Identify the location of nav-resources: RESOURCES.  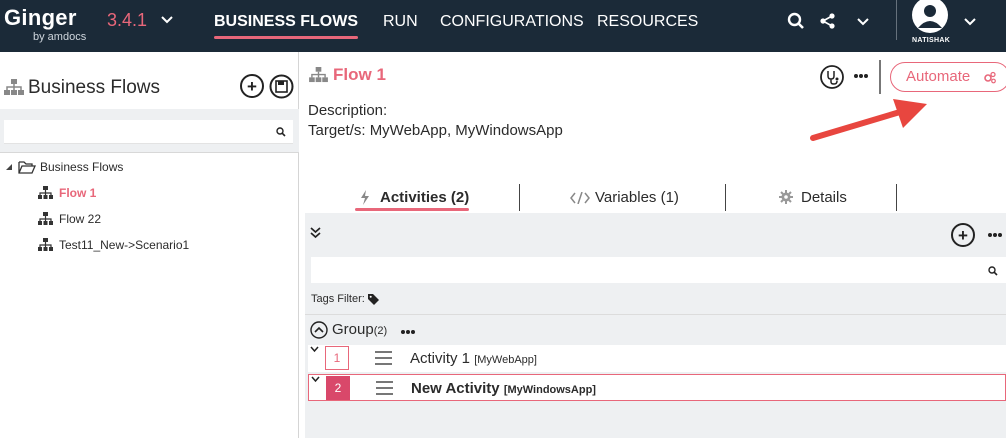
(647, 22).